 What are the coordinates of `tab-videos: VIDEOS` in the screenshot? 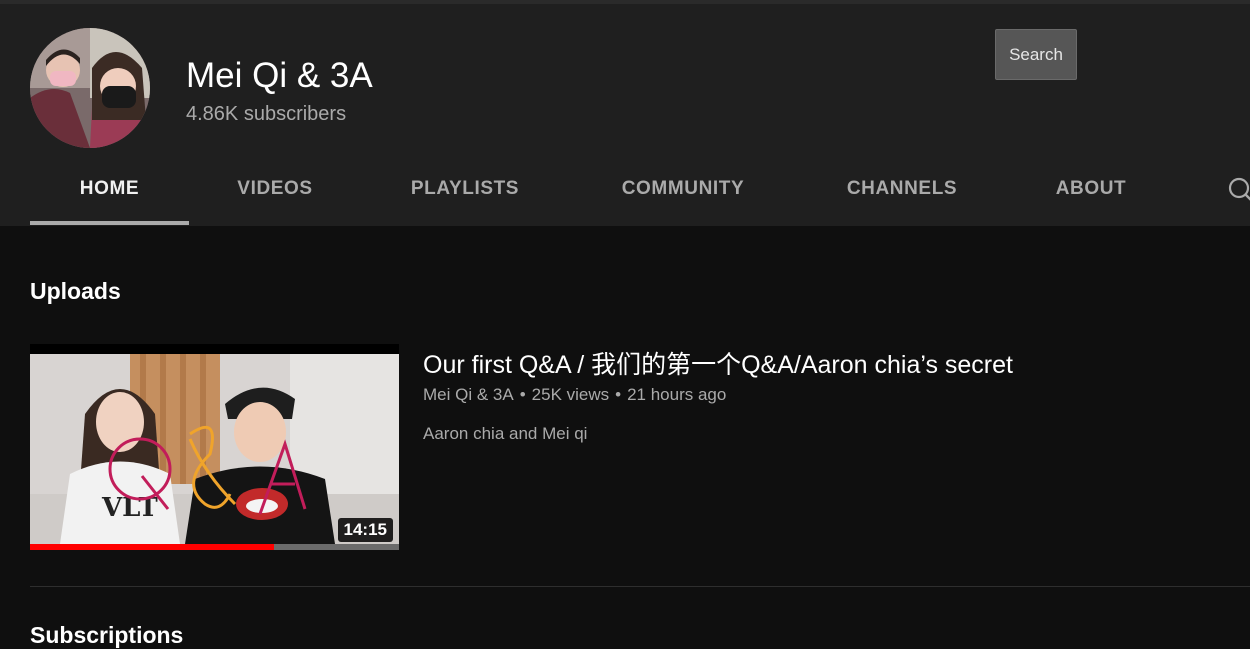 It's located at (275, 193).